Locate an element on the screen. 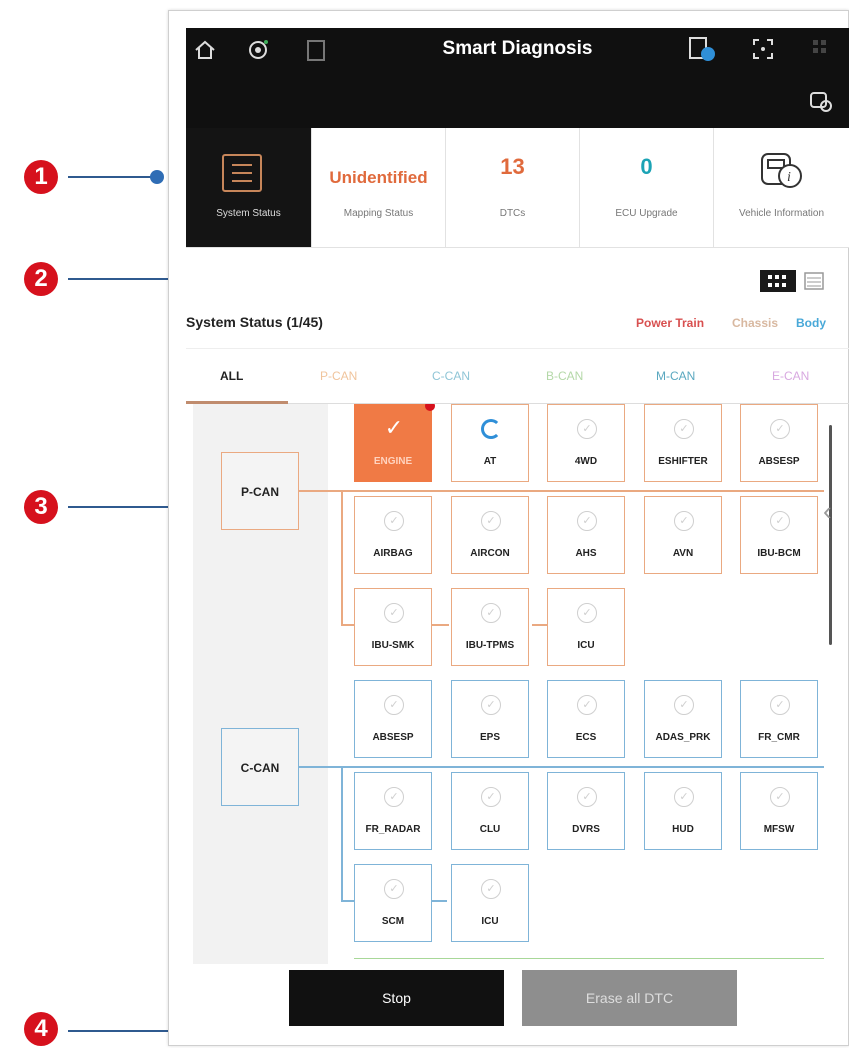 The image size is (849, 1048). ecu-upgrade-label: ECU Upgrade is located at coordinates (646, 213).